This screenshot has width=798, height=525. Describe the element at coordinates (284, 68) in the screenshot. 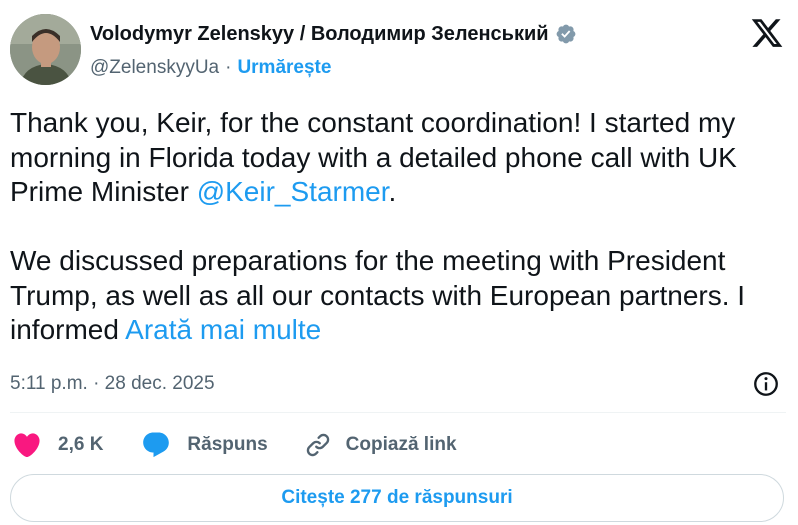

I see `follow-link: Urmărește` at that location.